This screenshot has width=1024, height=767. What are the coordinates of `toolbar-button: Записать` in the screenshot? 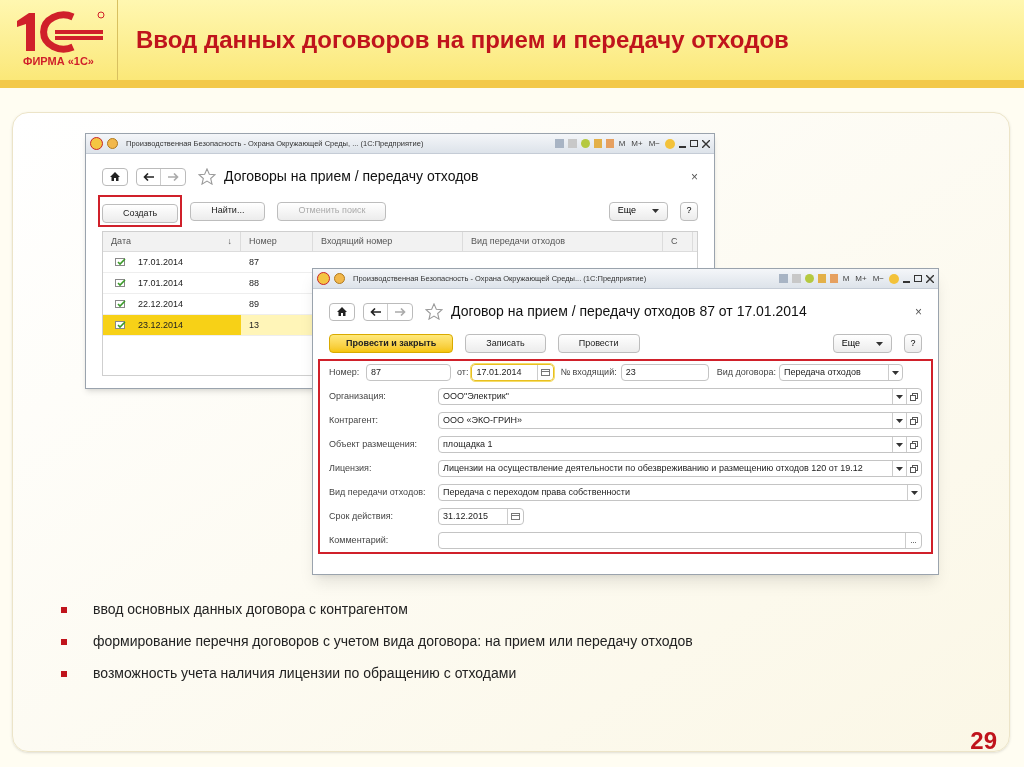 It's located at (505, 343).